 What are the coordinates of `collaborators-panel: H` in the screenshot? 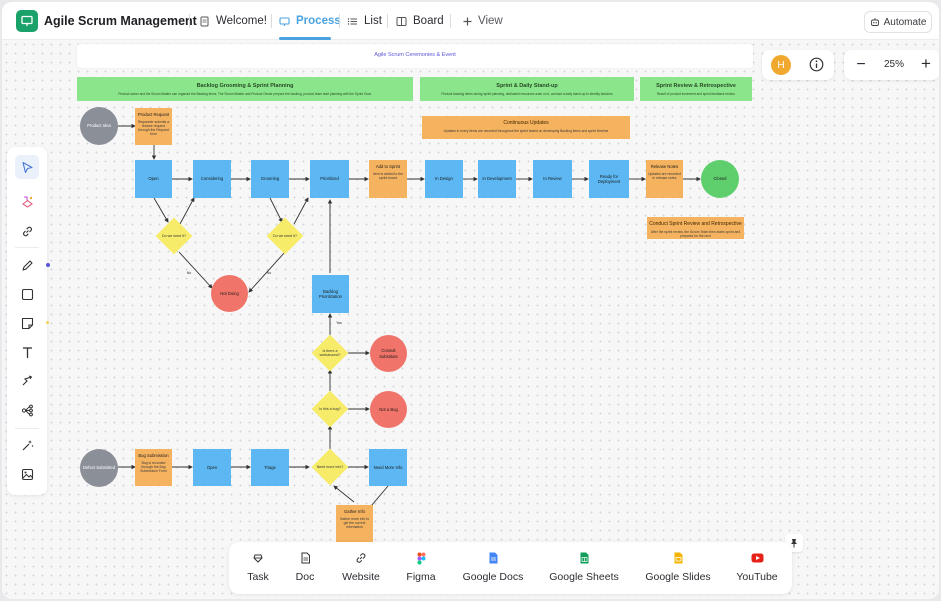 It's located at (798, 65).